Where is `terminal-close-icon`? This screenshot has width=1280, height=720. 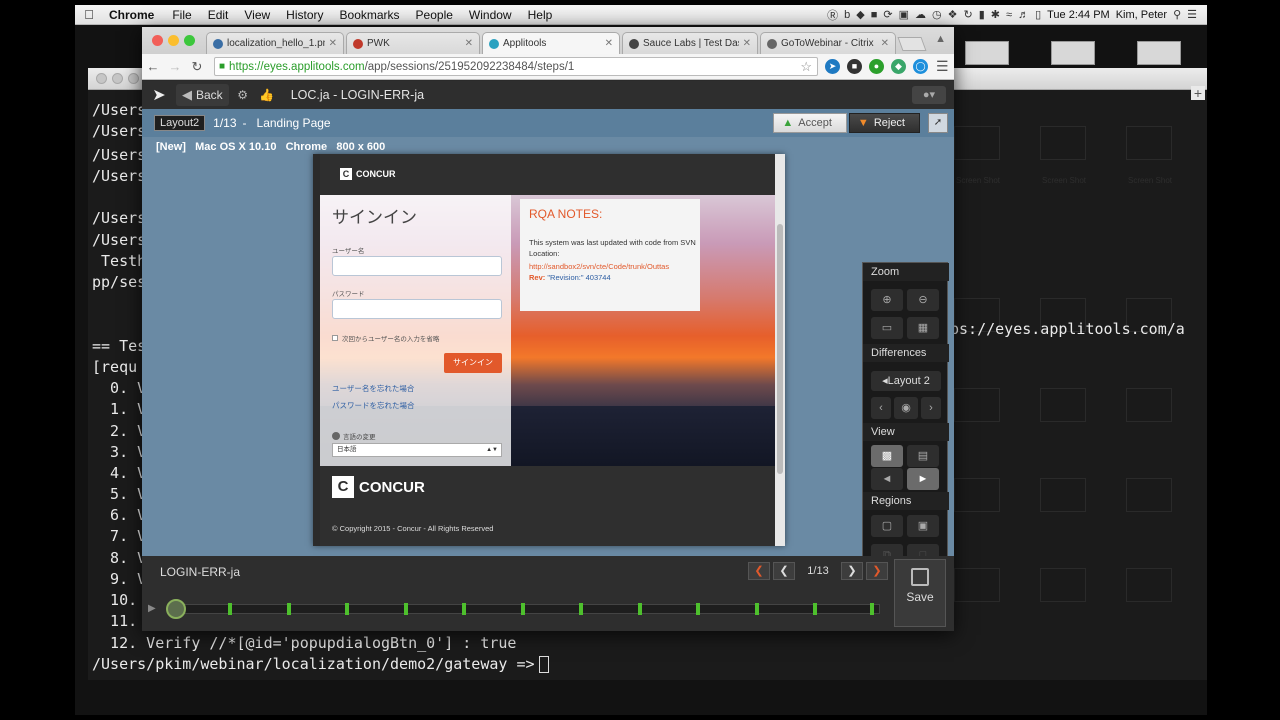
terminal-close-icon is located at coordinates (101, 78).